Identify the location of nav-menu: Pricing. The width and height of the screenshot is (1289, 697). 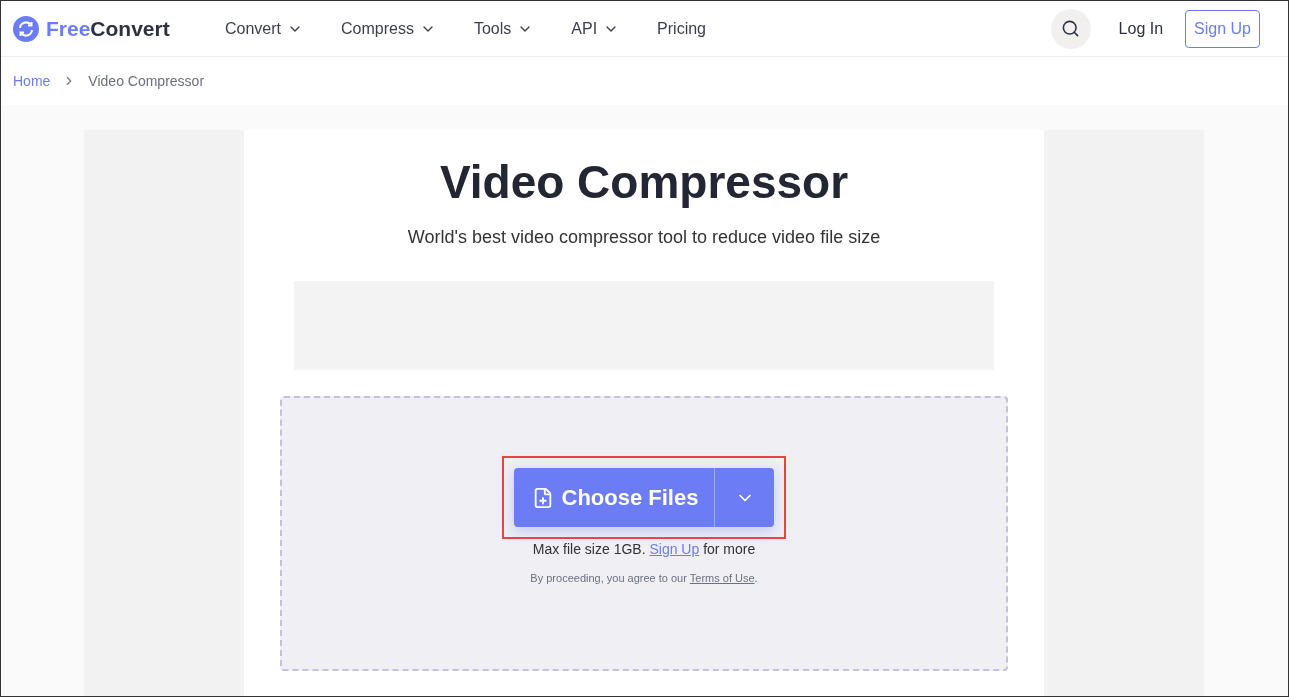
(681, 28).